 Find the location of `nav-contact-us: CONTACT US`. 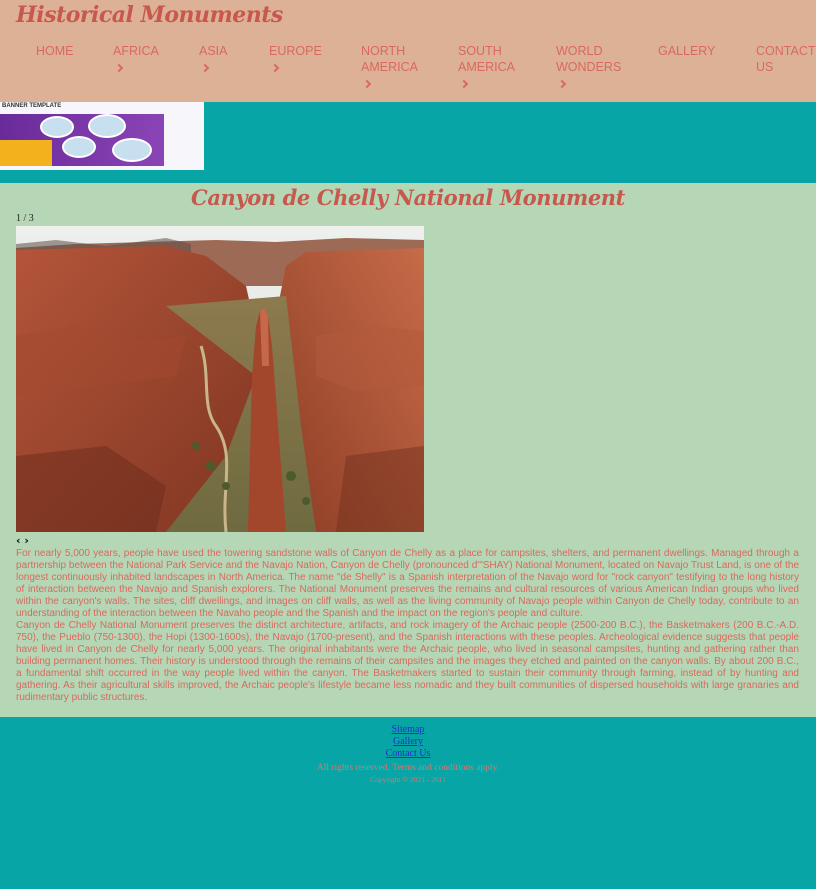

nav-contact-us: CONTACT US is located at coordinates (786, 59).